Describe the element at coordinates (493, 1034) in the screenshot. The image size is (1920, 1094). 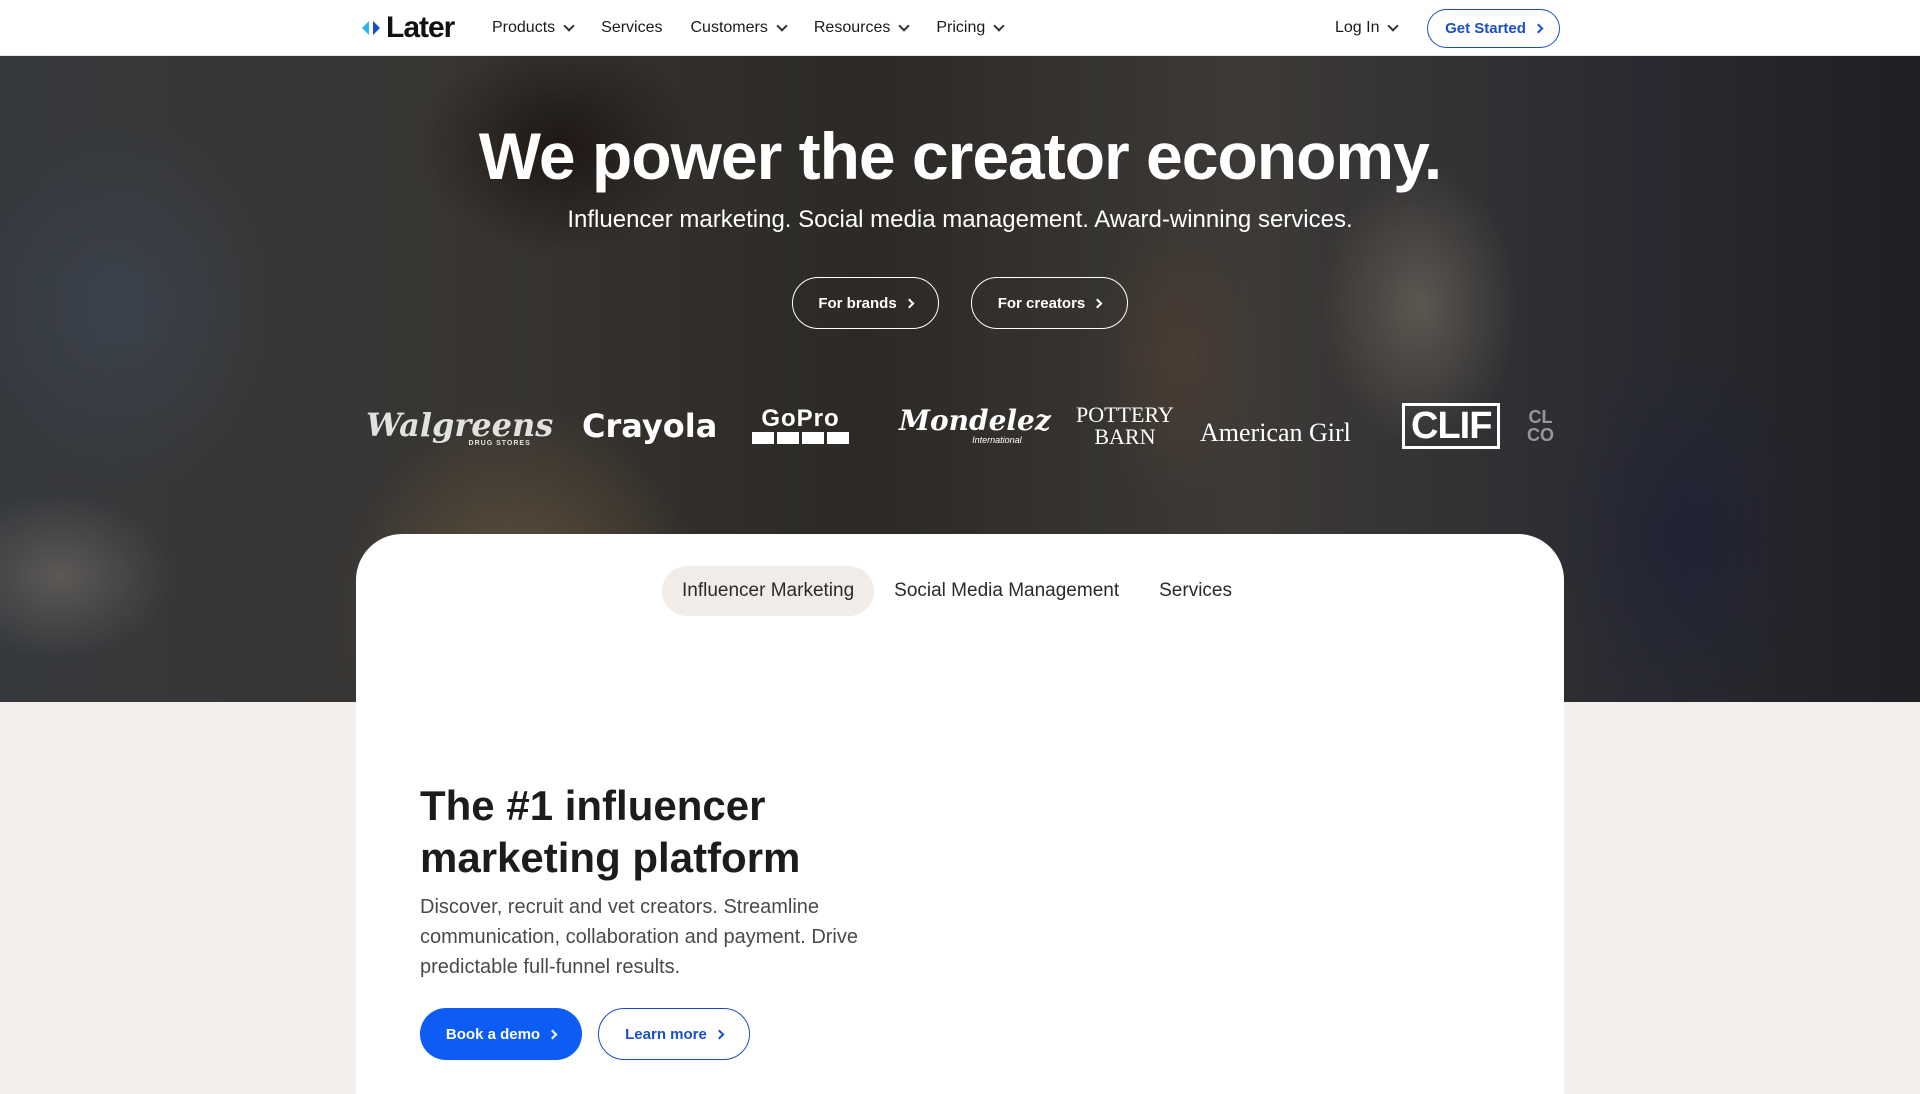
I see `book-demo-label: Book a demo` at that location.